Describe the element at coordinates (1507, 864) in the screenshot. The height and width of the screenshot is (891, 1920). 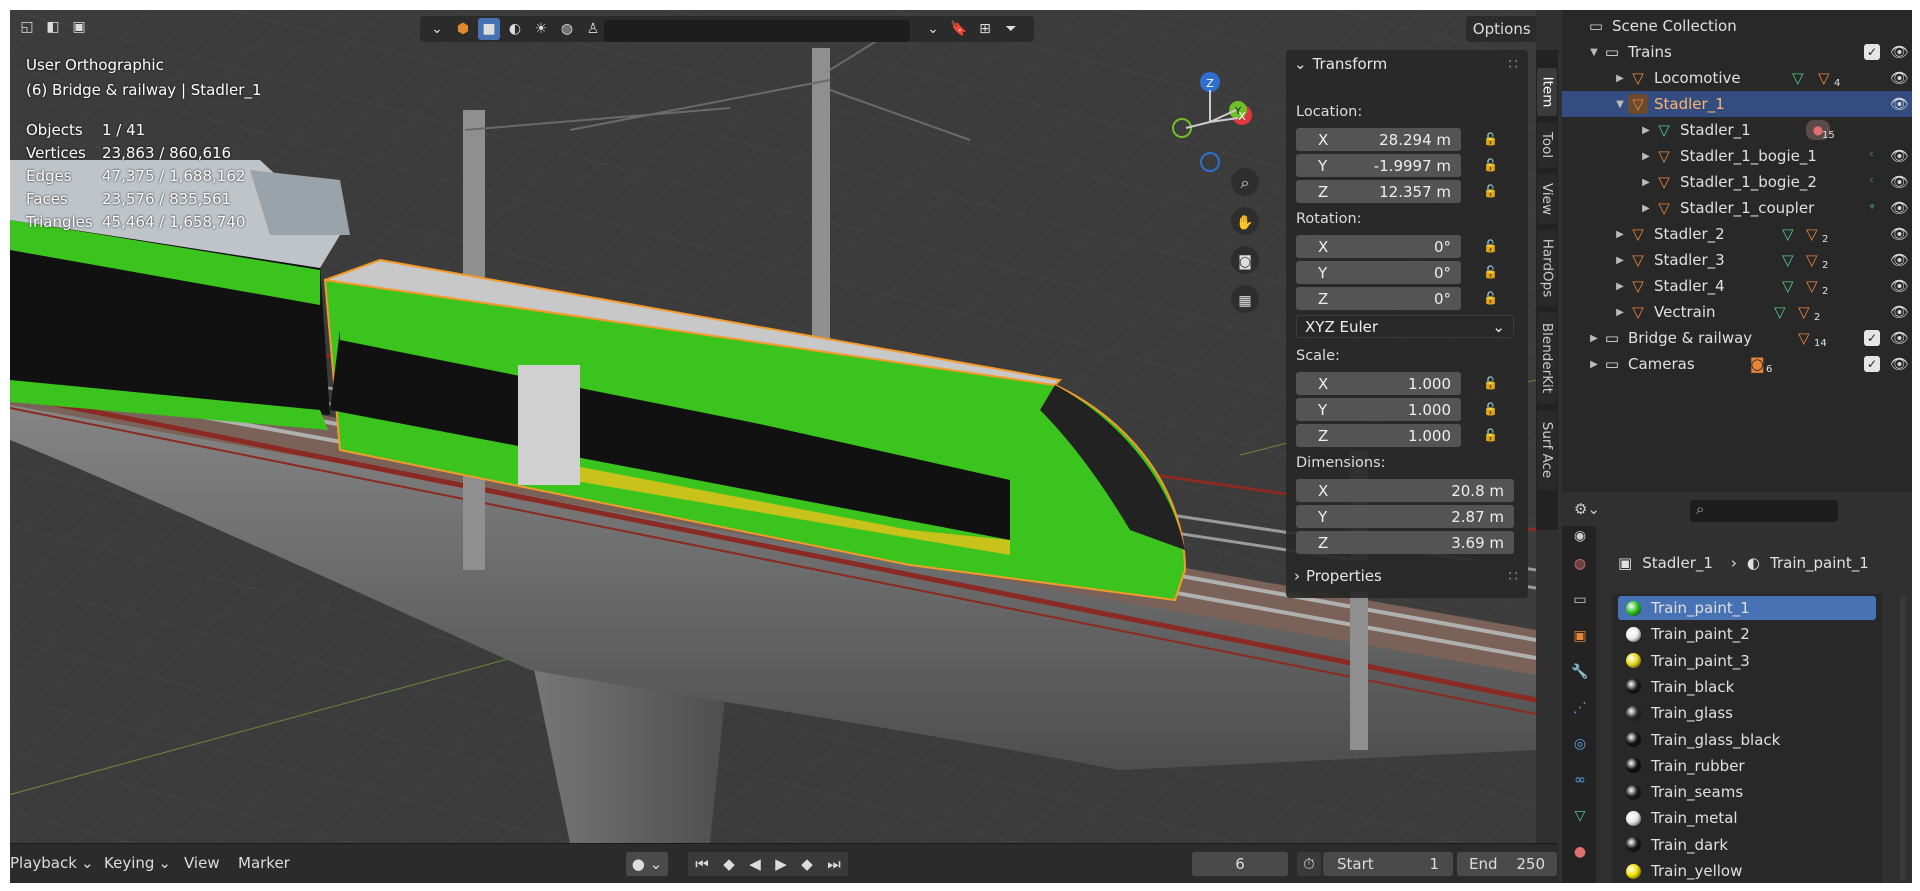
I see `end-frame-field: End 250` at that location.